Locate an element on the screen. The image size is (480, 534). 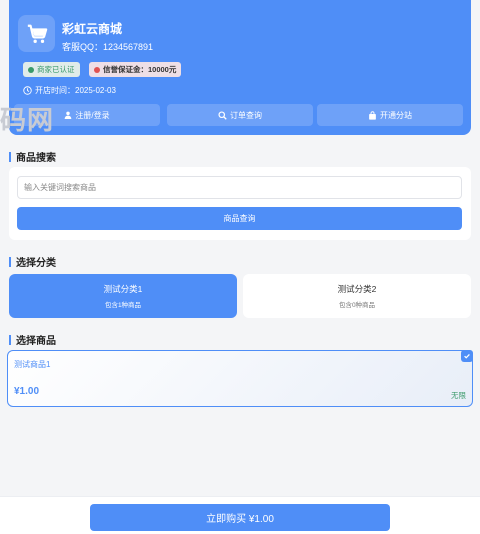
verified-dot-icon is located at coordinates (31, 69).